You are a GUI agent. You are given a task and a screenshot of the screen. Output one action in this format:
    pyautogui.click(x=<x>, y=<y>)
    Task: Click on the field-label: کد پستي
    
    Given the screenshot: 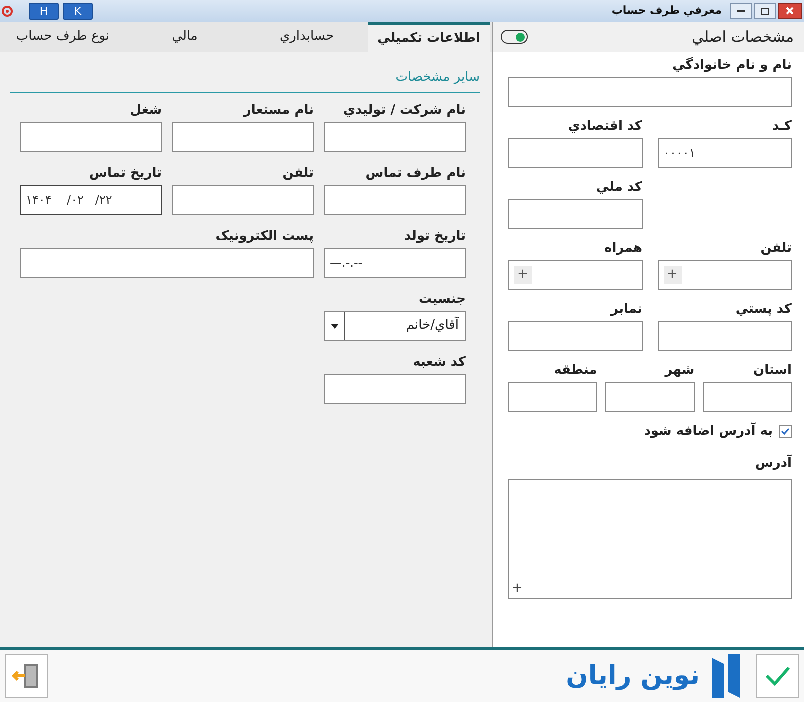 What is the action you would take?
    pyautogui.click(x=764, y=310)
    